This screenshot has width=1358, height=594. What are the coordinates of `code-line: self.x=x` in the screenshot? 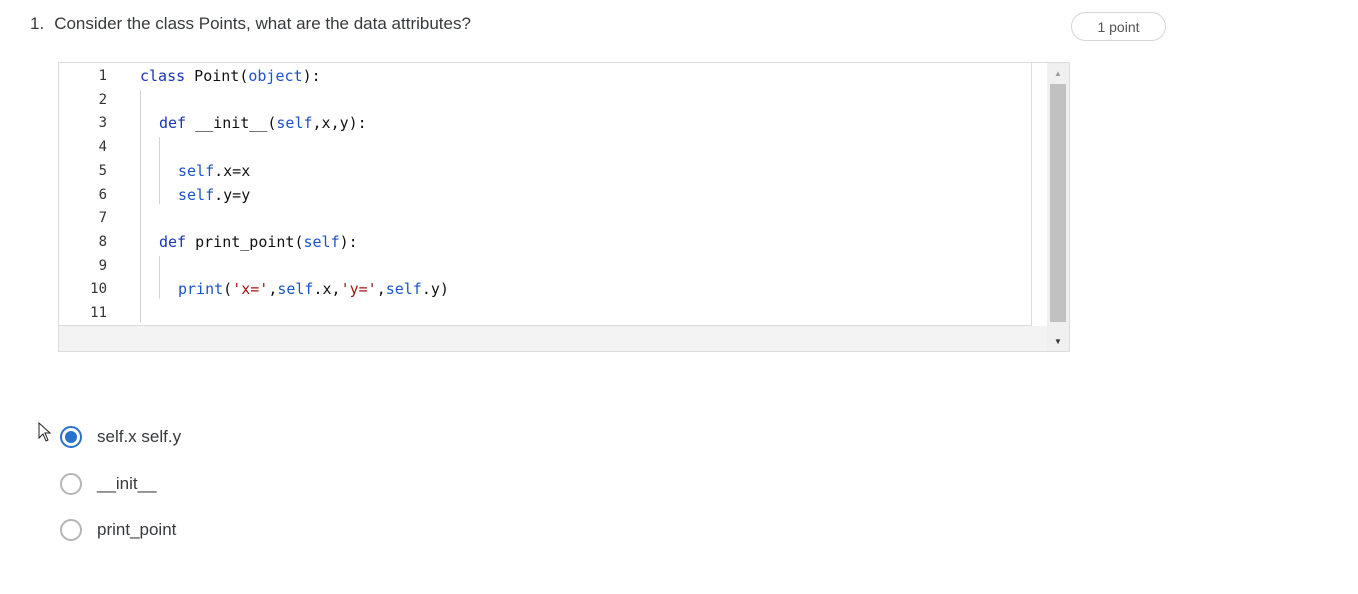 It's located at (214, 170).